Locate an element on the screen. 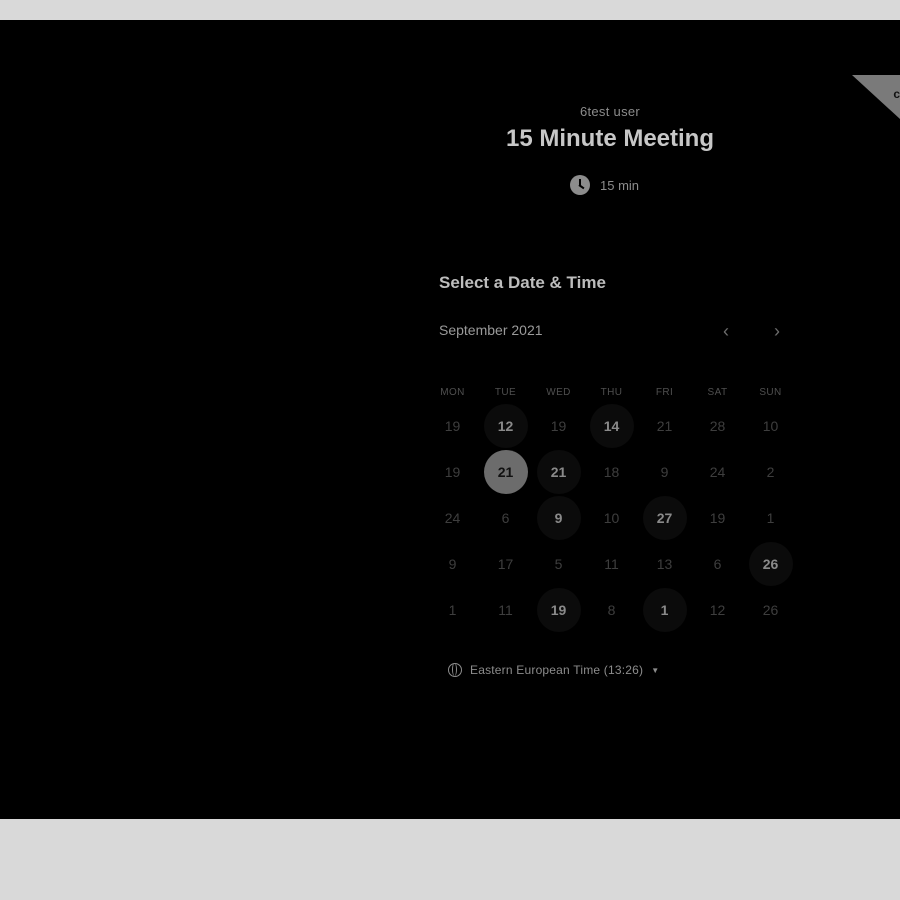 The height and width of the screenshot is (900, 900). calendar-day: 12 is located at coordinates (717, 610).